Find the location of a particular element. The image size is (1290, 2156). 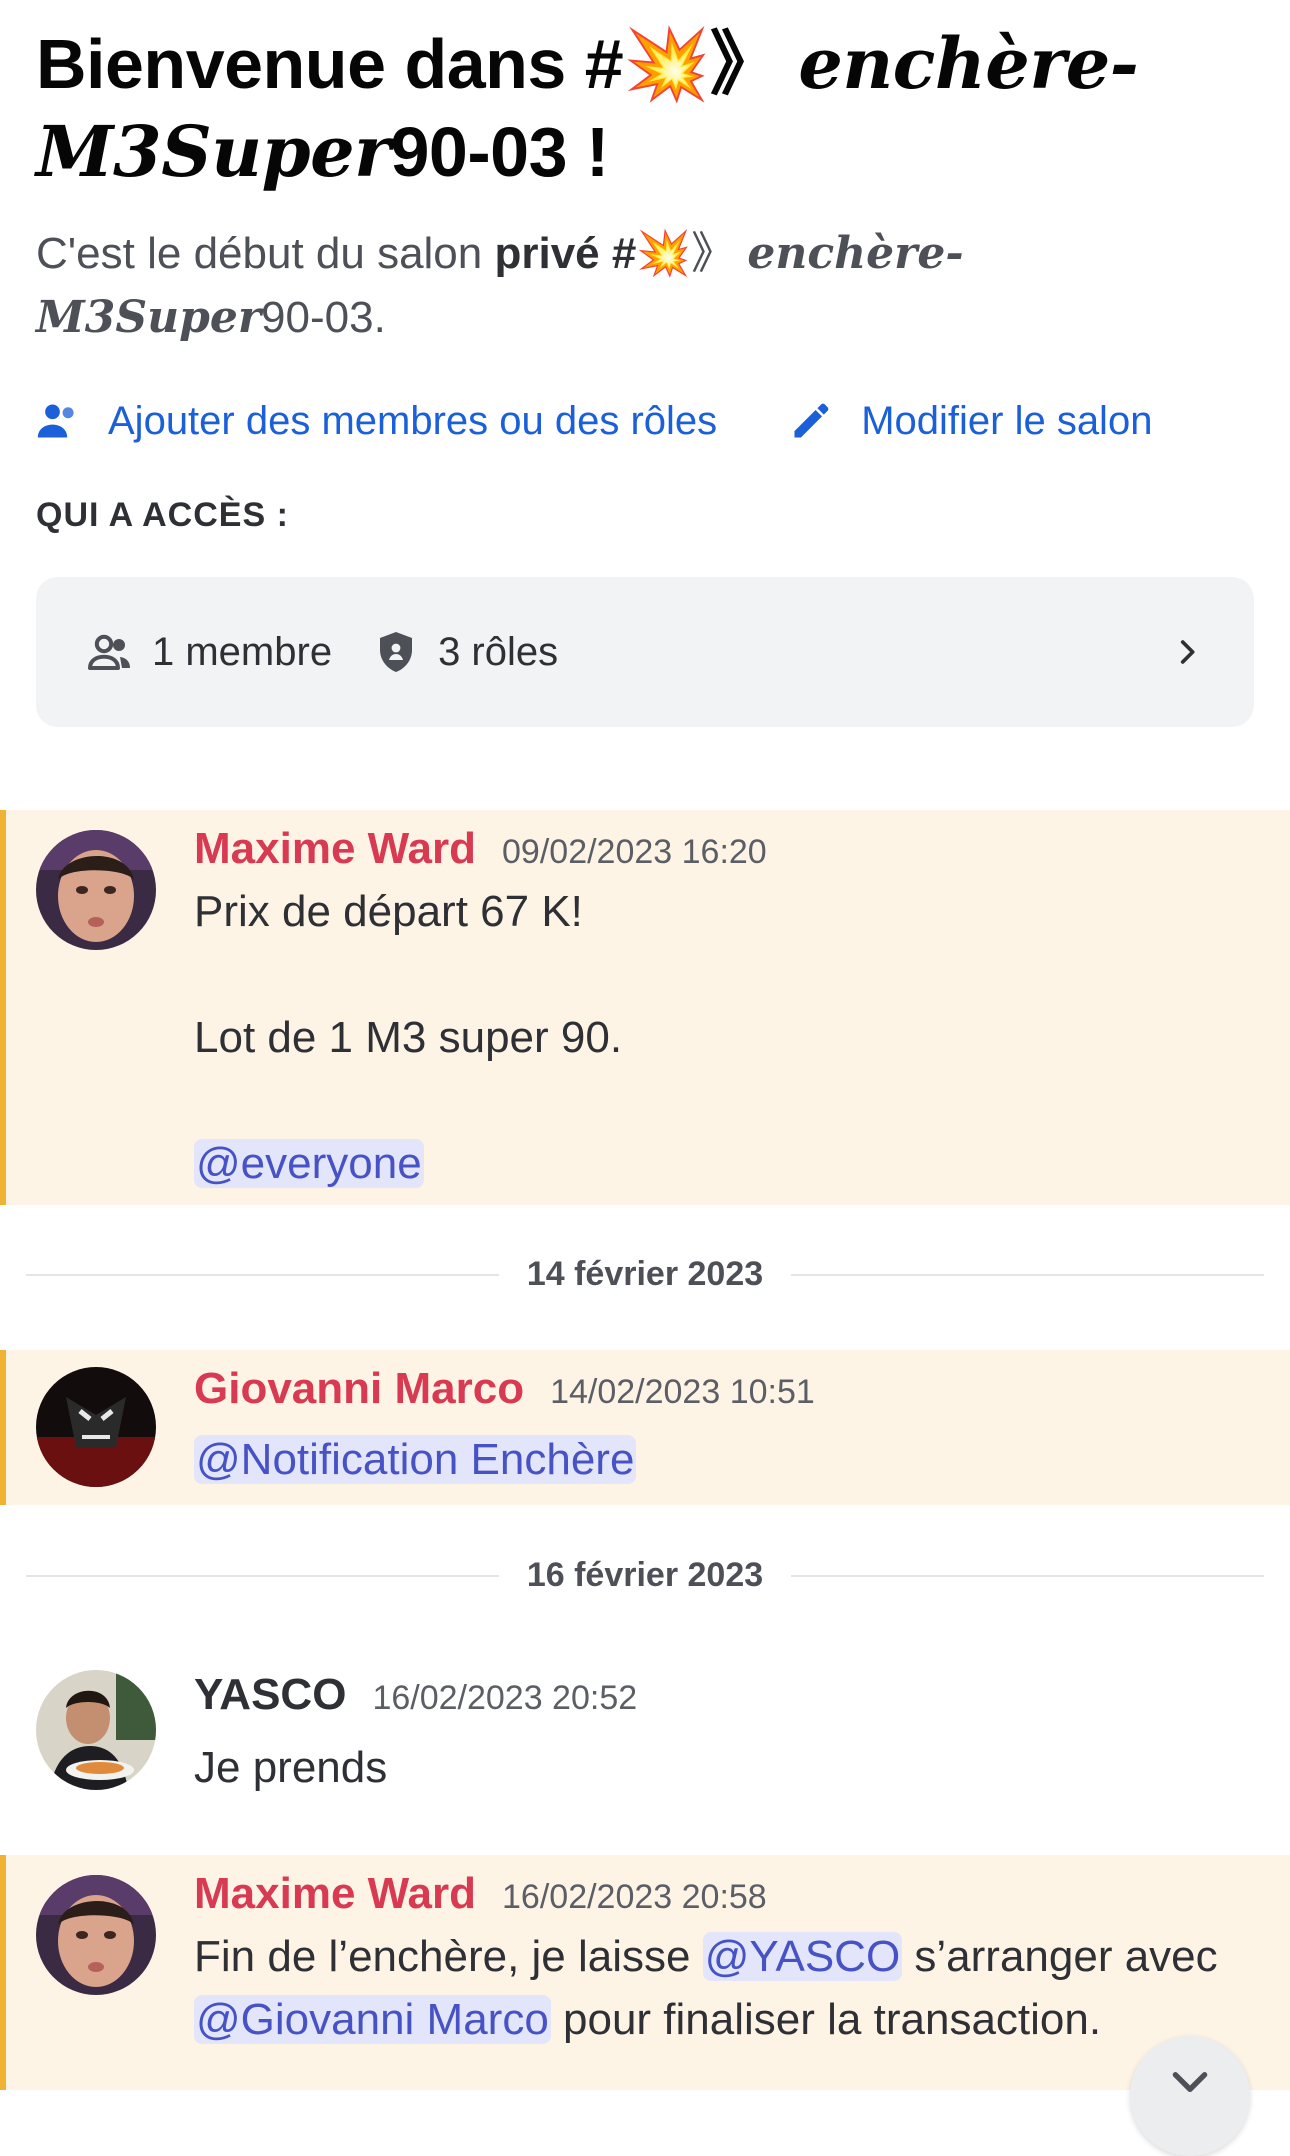

author-name: Giovanni Marco is located at coordinates (359, 1389).